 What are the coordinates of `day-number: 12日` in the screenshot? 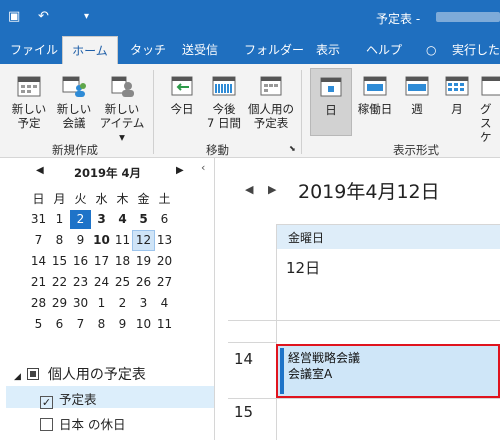 It's located at (303, 268).